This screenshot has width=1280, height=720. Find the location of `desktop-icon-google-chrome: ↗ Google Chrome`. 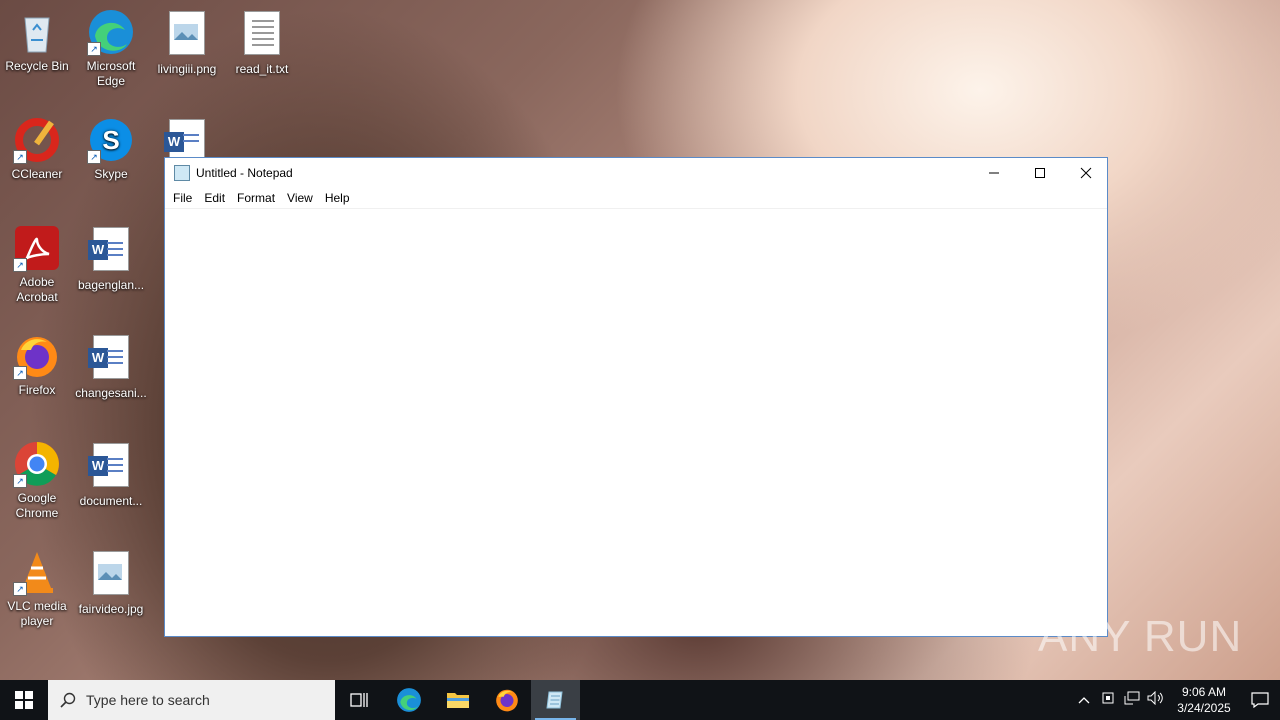

desktop-icon-google-chrome: ↗ Google Chrome is located at coordinates (37, 480).